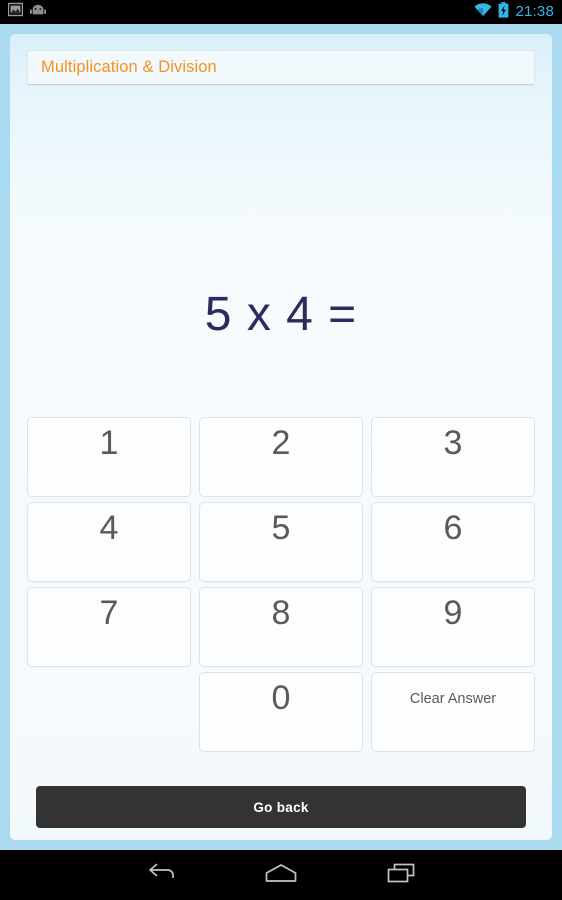 The height and width of the screenshot is (900, 562). Describe the element at coordinates (453, 712) in the screenshot. I see `key-clear-answer: Clear Answer` at that location.